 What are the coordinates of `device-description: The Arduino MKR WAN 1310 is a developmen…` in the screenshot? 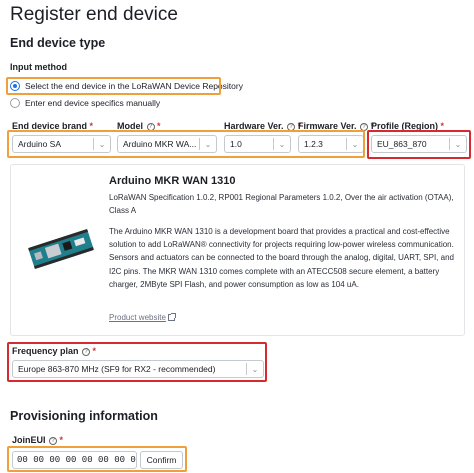 It's located at (281, 258).